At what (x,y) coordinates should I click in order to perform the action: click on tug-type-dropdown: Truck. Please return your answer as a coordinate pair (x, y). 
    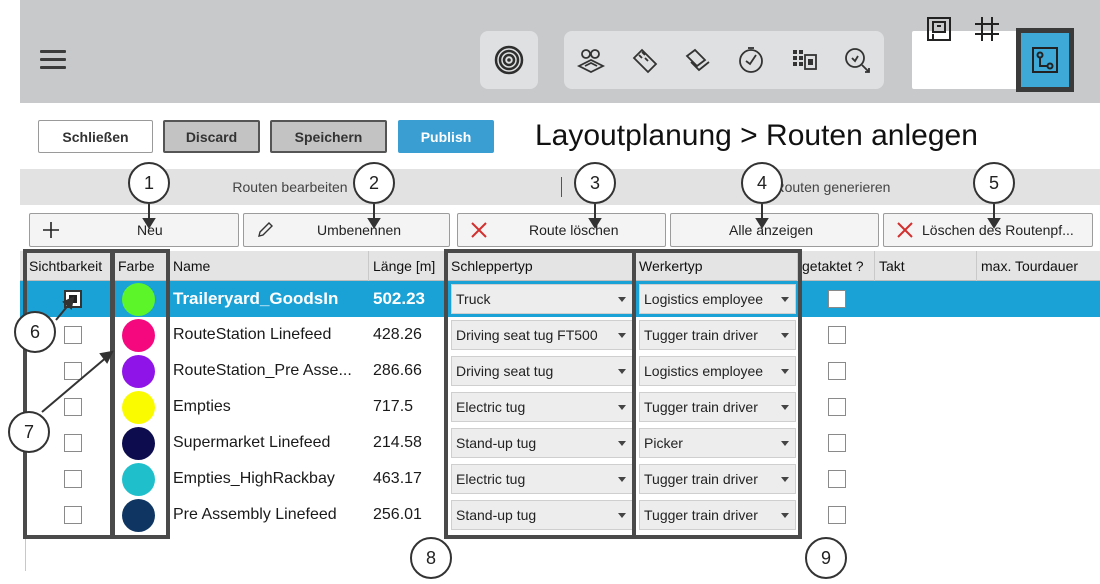
    Looking at the image, I should click on (542, 299).